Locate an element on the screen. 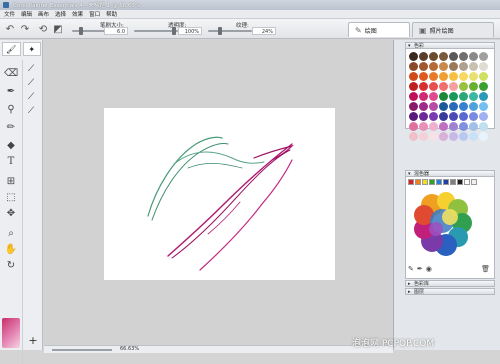 The height and width of the screenshot is (364, 500). variant-3: ⟋ is located at coordinates (31, 97).